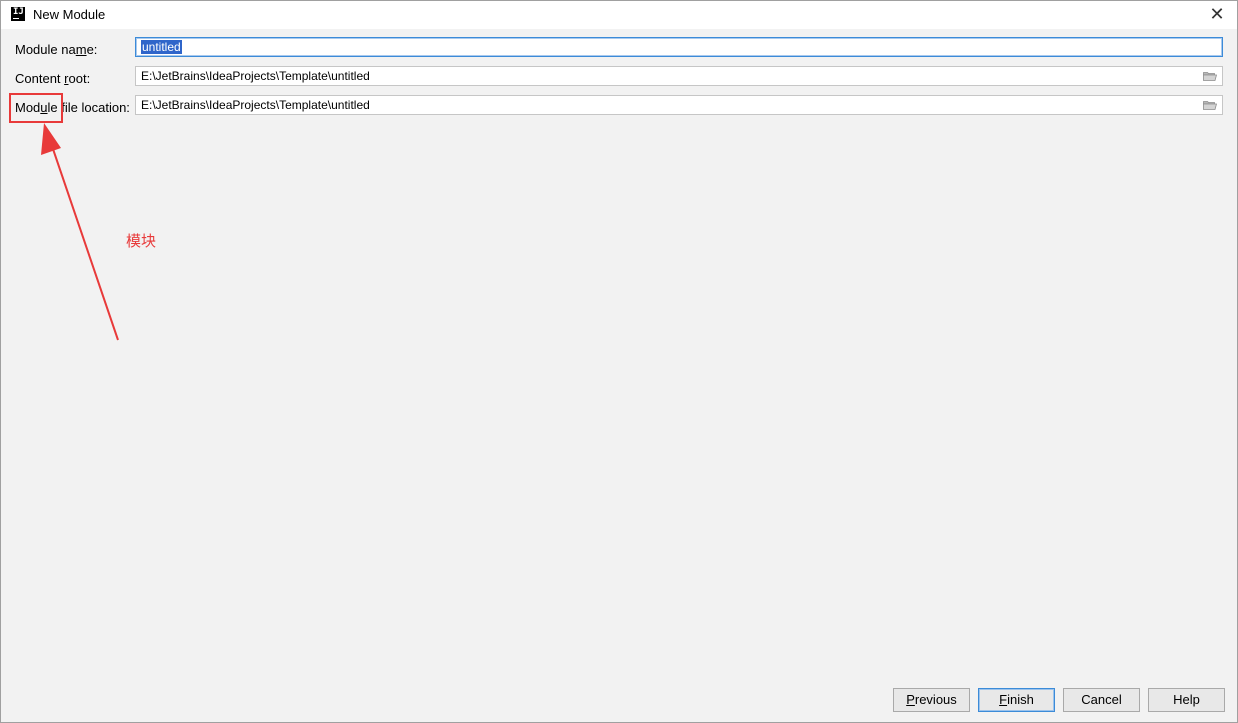  I want to click on annotation-arrow, so click(80, 232).